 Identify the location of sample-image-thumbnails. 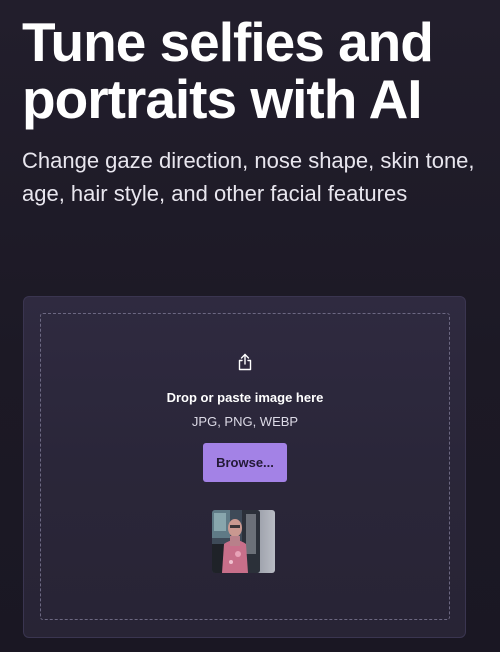
(243, 541).